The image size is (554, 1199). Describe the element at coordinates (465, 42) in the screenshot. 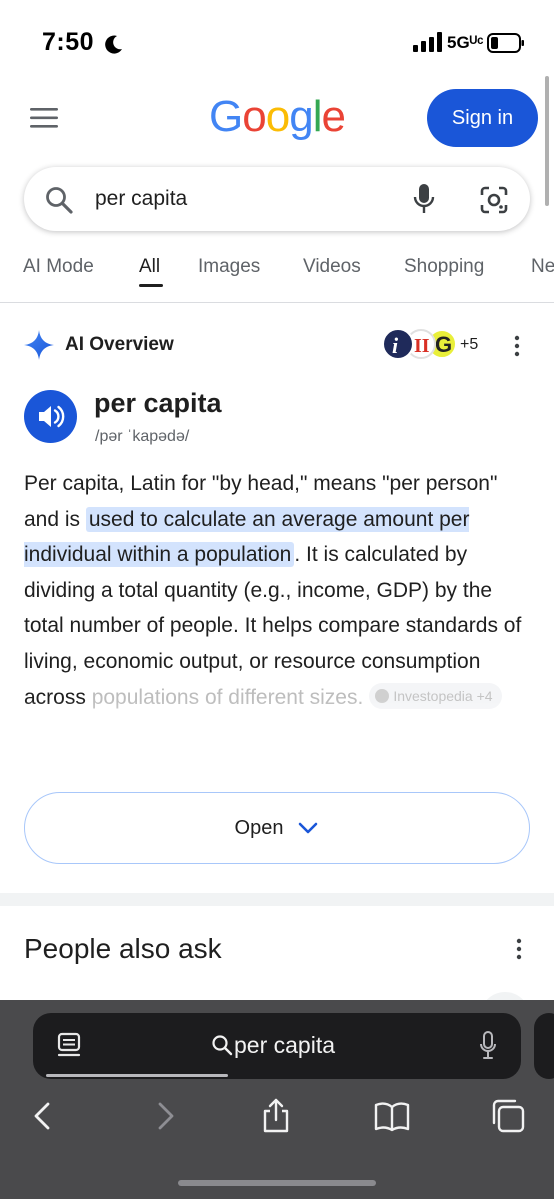

I see `network-type: 5Gᵁᶜ` at that location.